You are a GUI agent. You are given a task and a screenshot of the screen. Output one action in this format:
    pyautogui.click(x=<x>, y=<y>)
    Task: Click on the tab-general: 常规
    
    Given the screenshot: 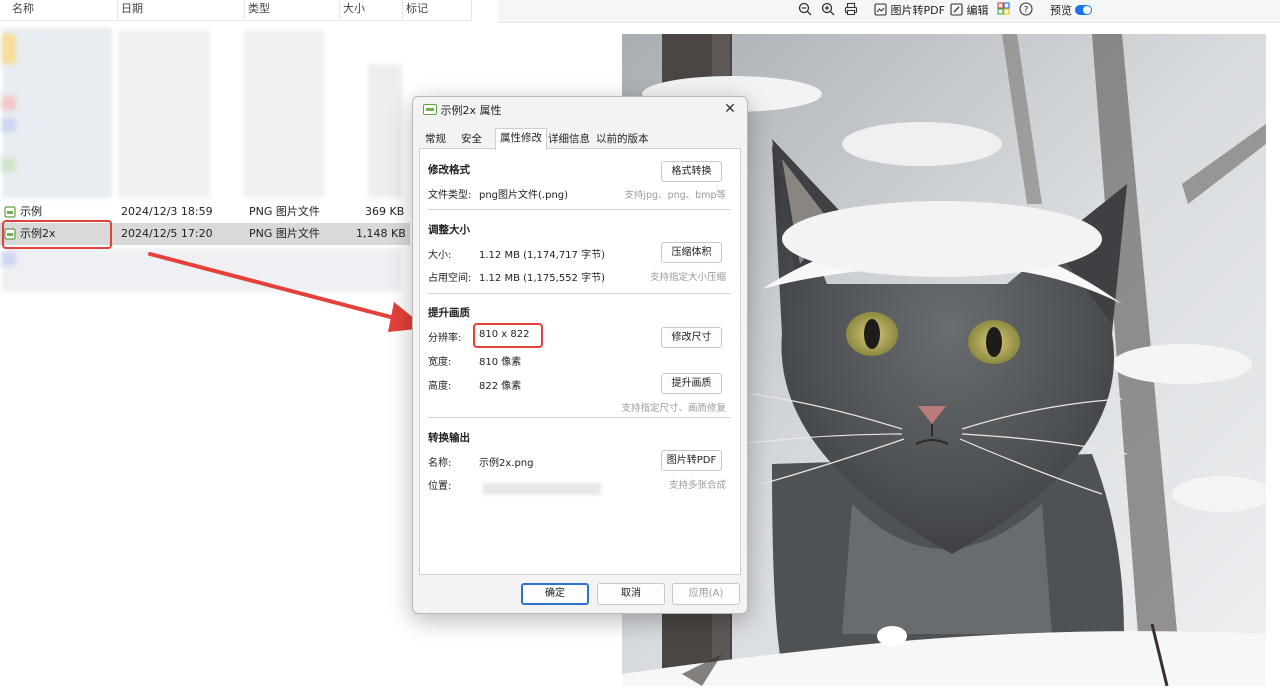 What is the action you would take?
    pyautogui.click(x=435, y=139)
    